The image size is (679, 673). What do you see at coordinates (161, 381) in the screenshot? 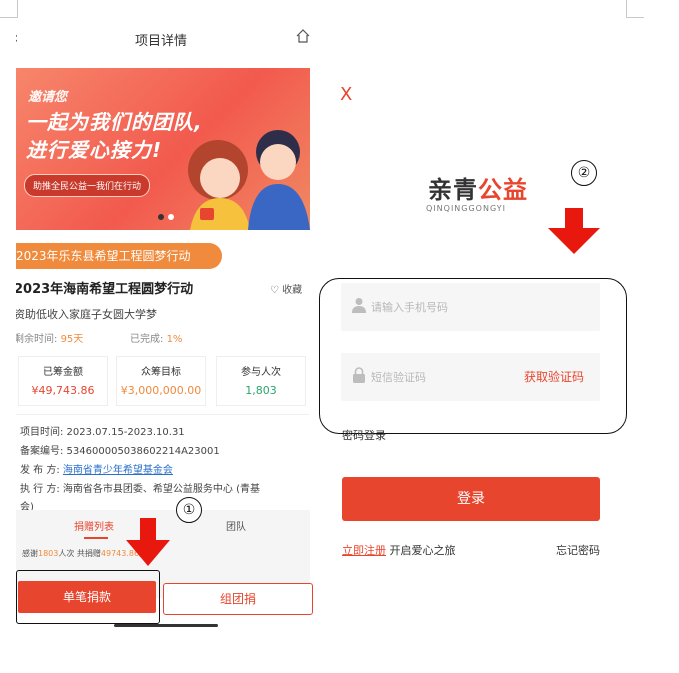
I see `stat-goal: 众筹目标 ¥3,000,000.00` at bounding box center [161, 381].